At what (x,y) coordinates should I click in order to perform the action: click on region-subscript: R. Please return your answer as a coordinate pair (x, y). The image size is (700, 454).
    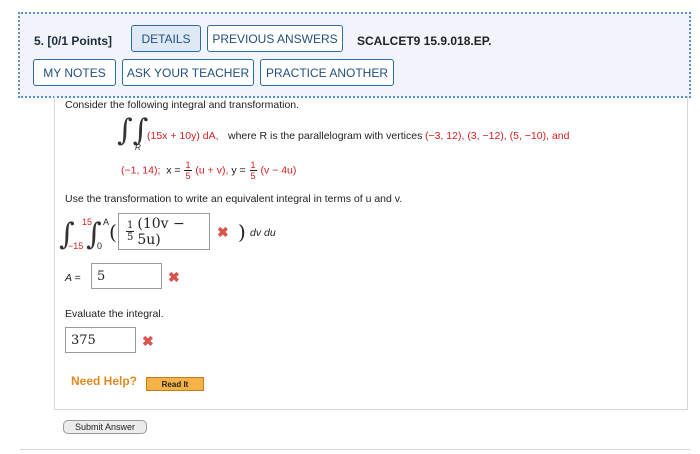
    Looking at the image, I should click on (138, 147).